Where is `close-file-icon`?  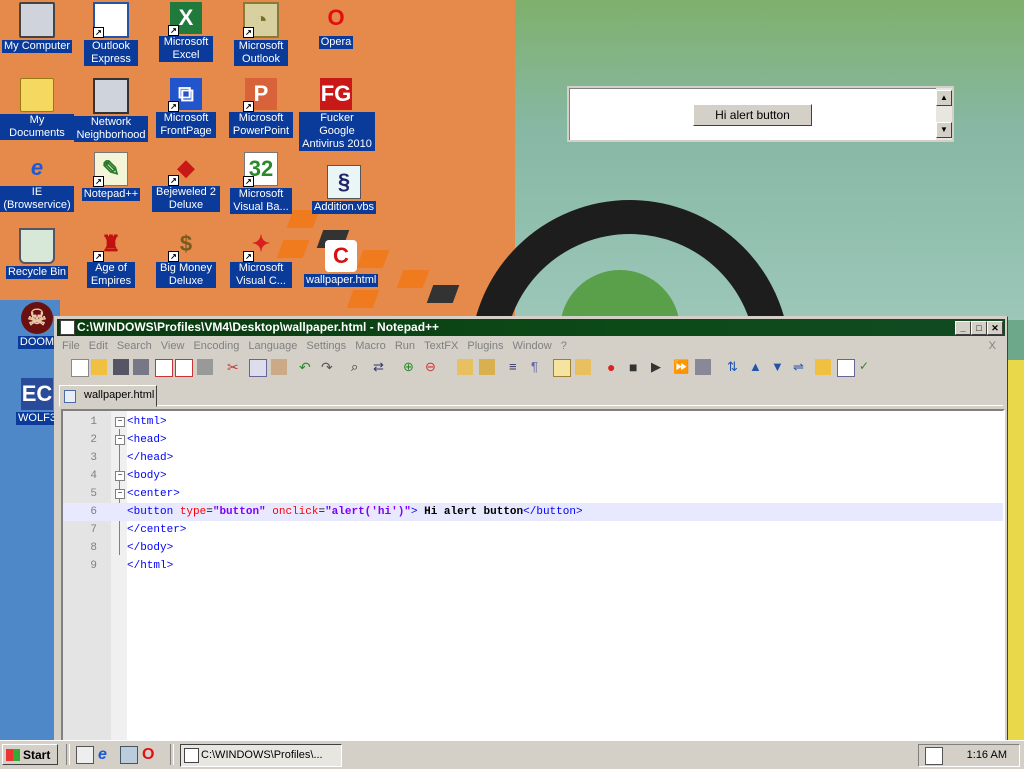
close-file-icon is located at coordinates (164, 368).